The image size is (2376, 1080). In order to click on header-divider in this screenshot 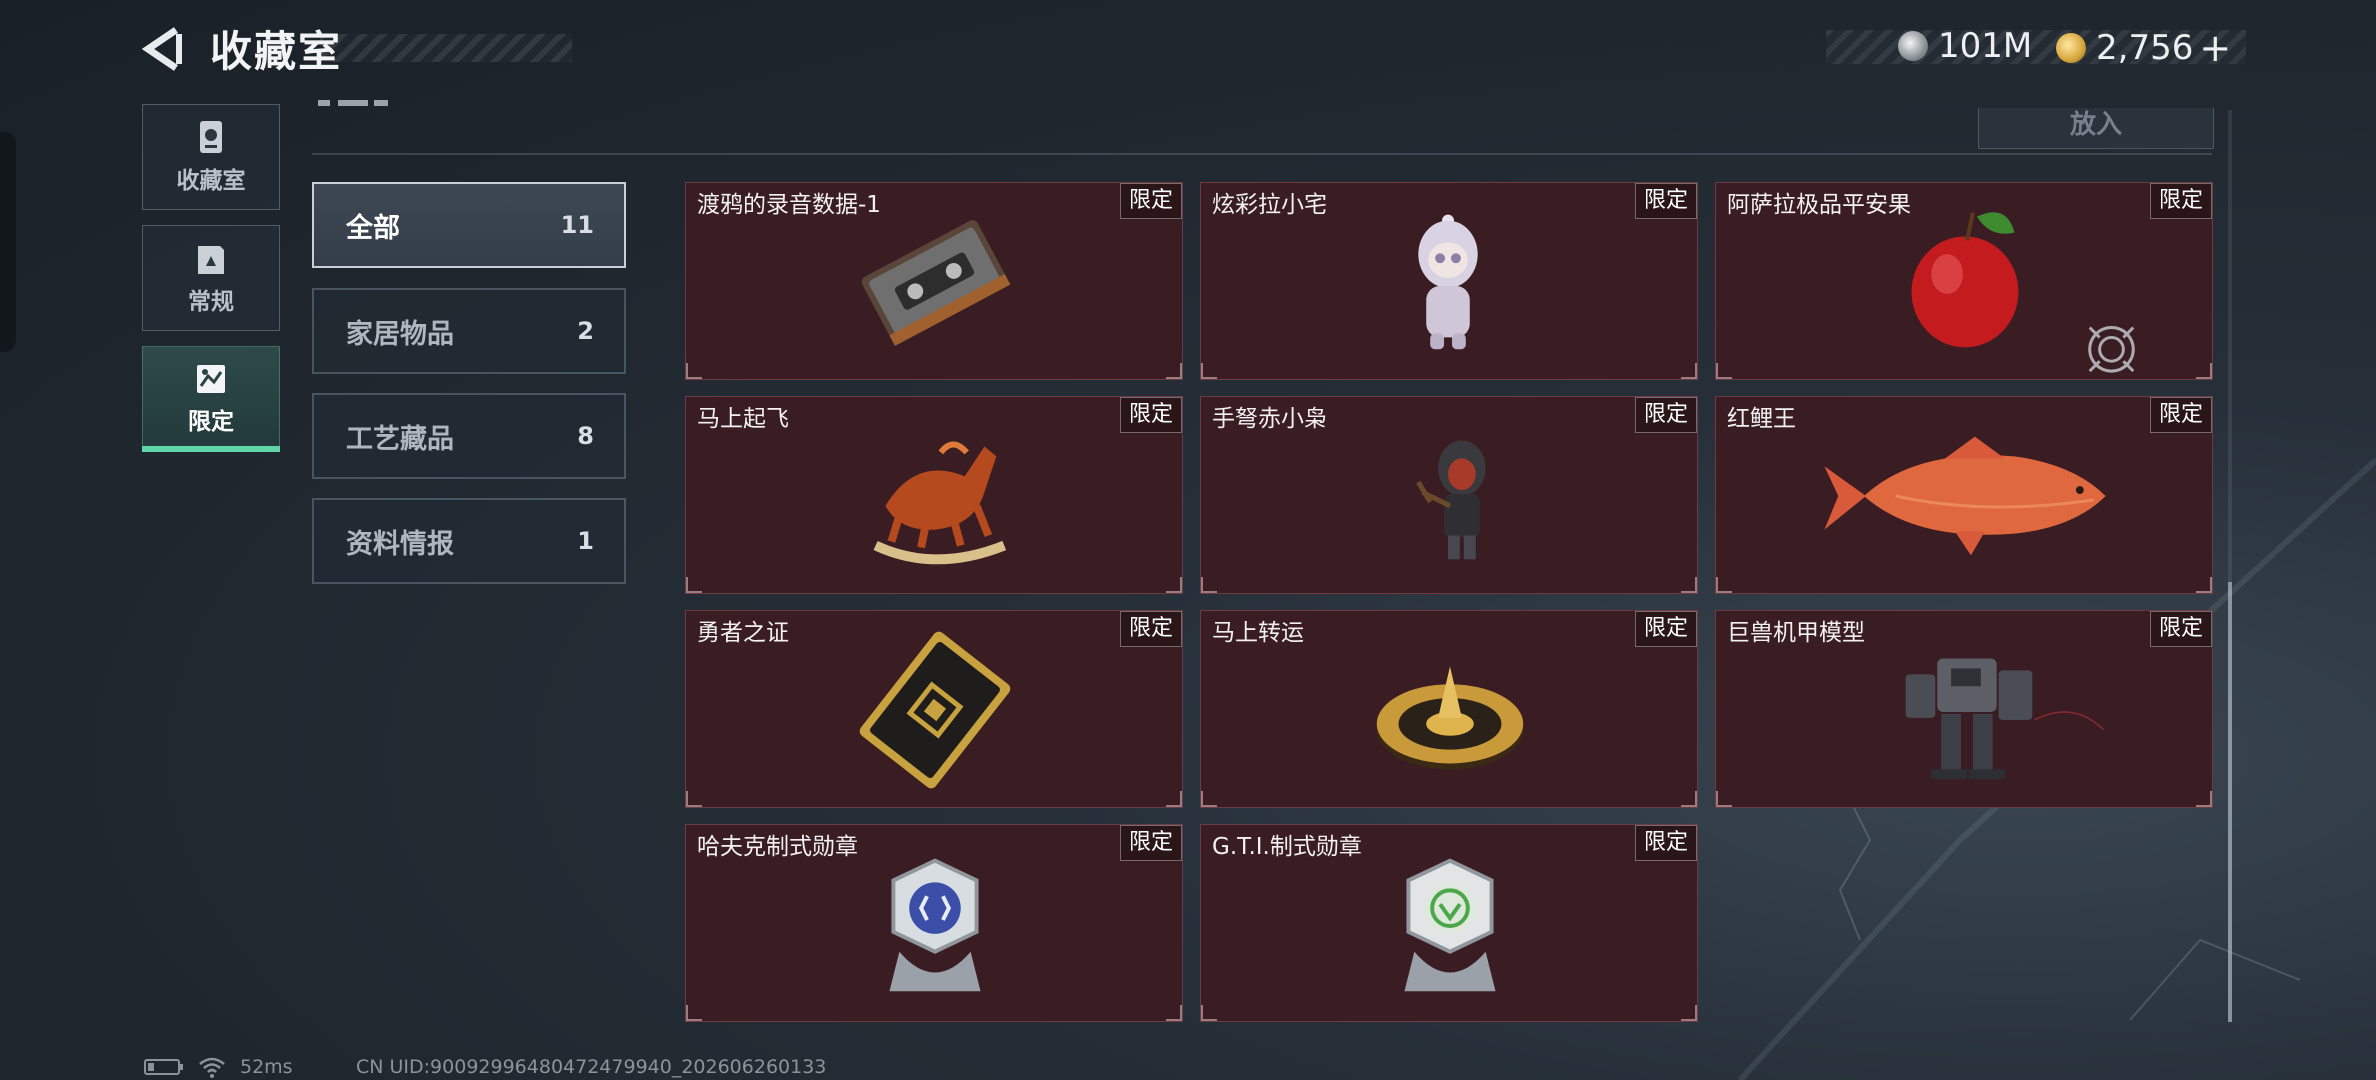, I will do `click(1262, 154)`.